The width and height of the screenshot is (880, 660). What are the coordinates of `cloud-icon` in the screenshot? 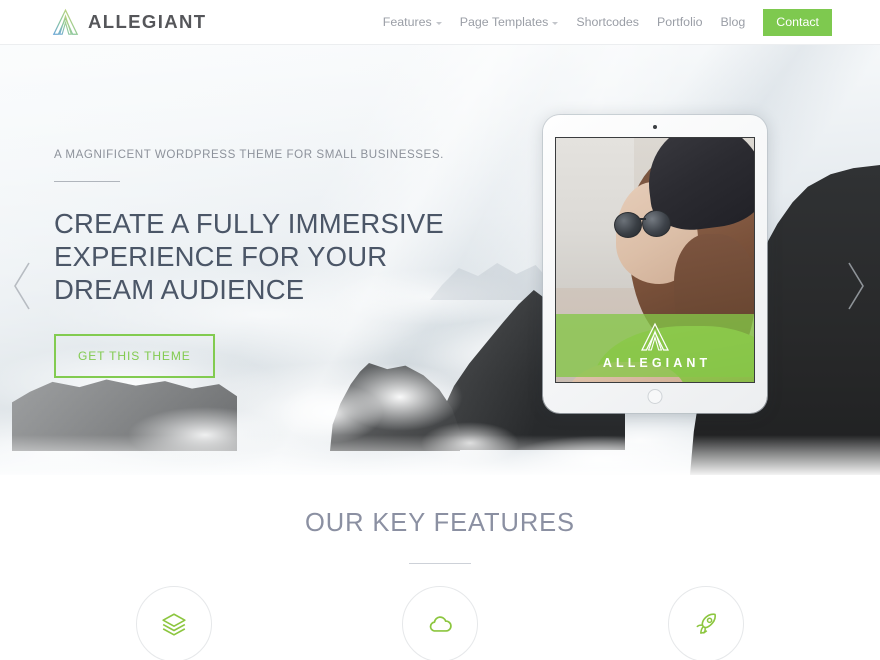 It's located at (440, 624).